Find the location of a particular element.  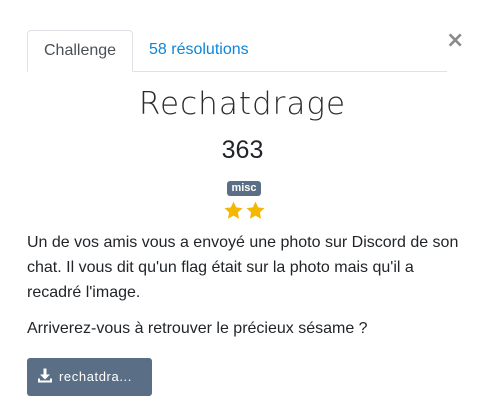

tab-challenge: Challenge is located at coordinates (80, 51).